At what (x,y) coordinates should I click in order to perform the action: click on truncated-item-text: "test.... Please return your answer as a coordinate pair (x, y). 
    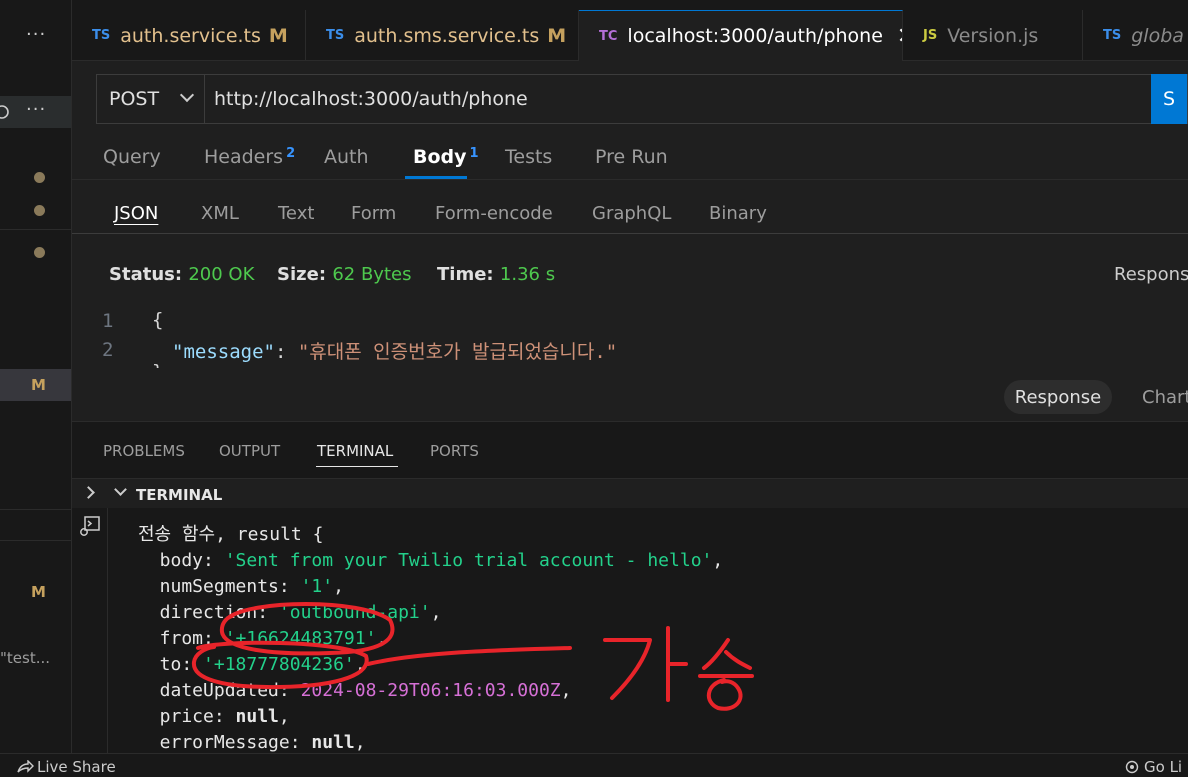
    Looking at the image, I should click on (25, 658).